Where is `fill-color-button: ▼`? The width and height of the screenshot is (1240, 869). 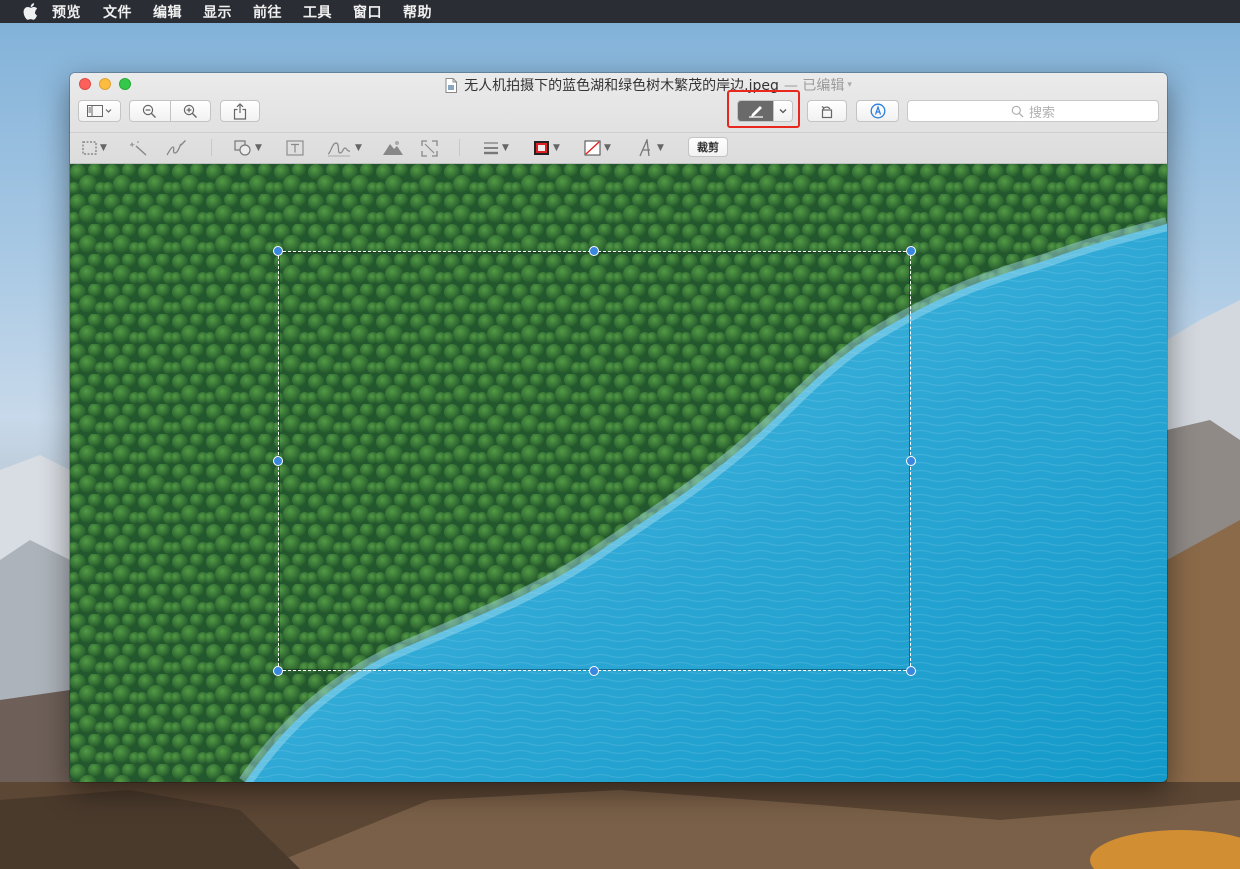 fill-color-button: ▼ is located at coordinates (597, 148).